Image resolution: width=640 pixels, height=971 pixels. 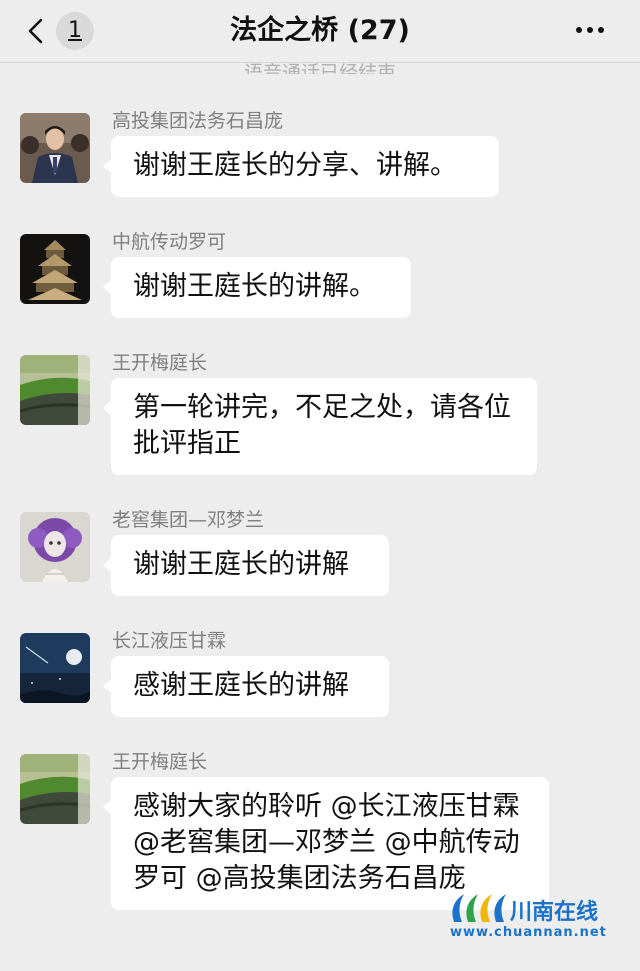 I want to click on chat-title: 法企之桥 (27), so click(x=320, y=30).